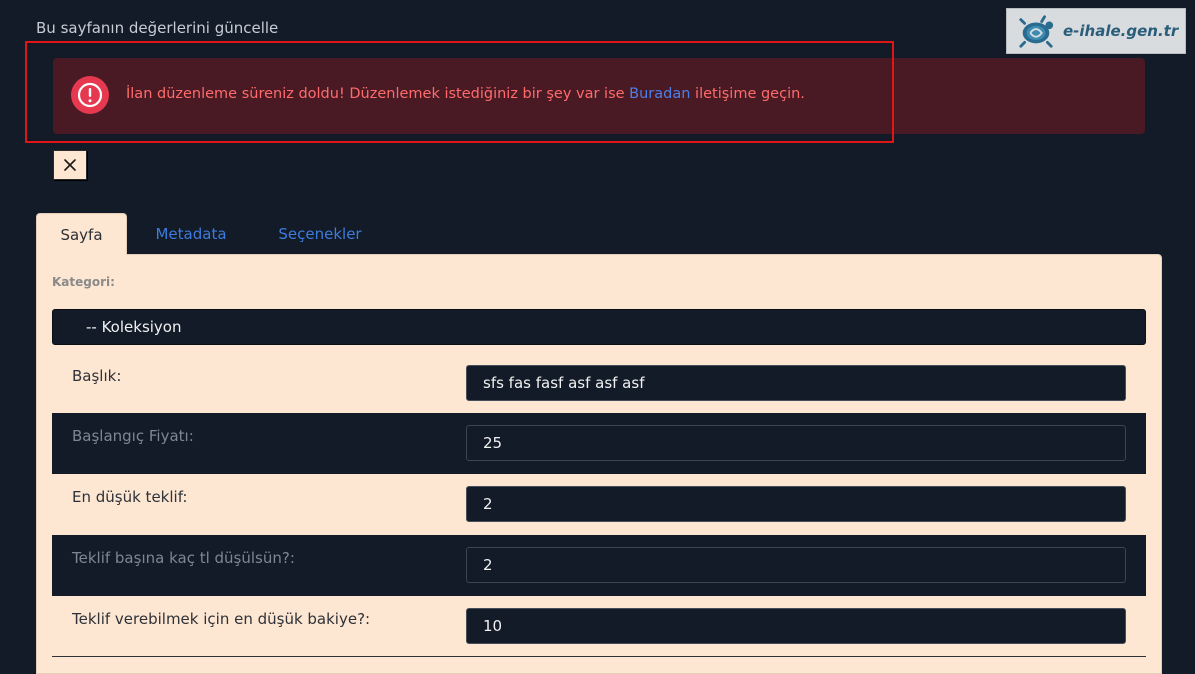 Image resolution: width=1195 pixels, height=674 pixels. I want to click on close-alert-button, so click(70, 165).